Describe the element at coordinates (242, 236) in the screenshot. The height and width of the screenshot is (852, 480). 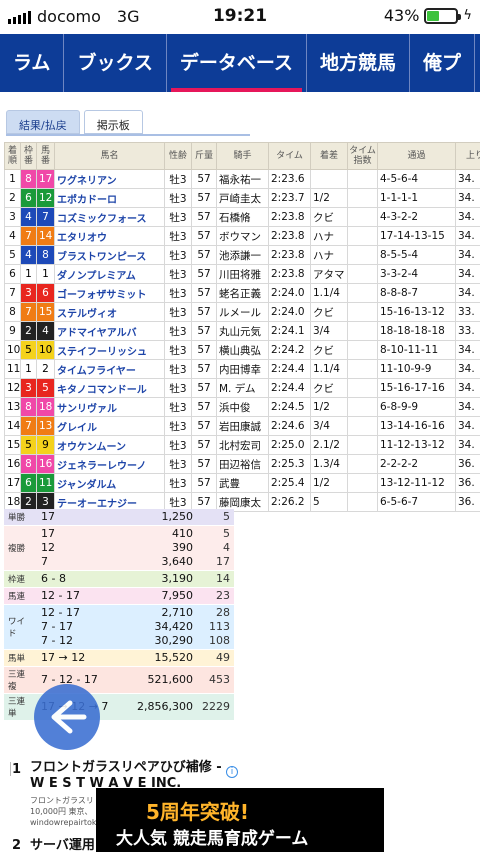
I see `jockey: ボウマン` at that location.